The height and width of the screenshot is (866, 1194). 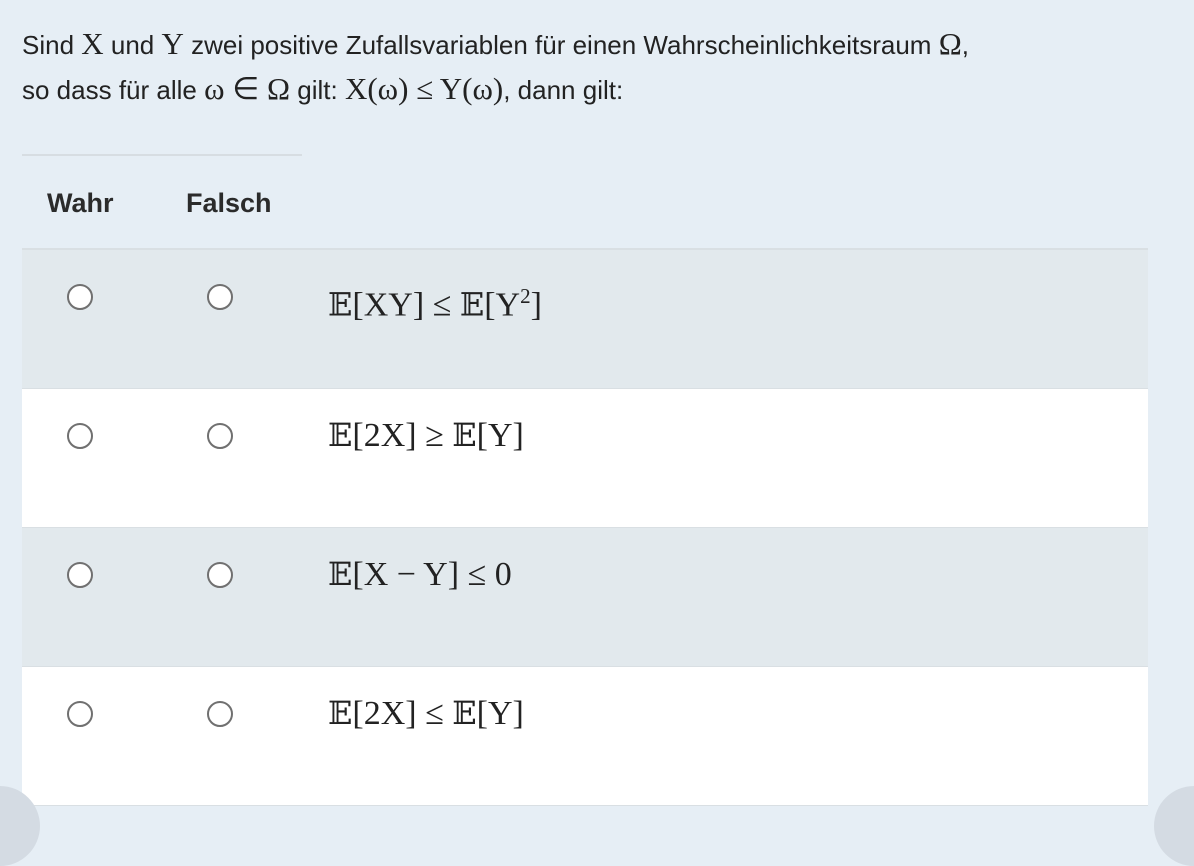 What do you see at coordinates (432, 574) in the screenshot?
I see `formula-part: [X − Y] ≤ 0` at bounding box center [432, 574].